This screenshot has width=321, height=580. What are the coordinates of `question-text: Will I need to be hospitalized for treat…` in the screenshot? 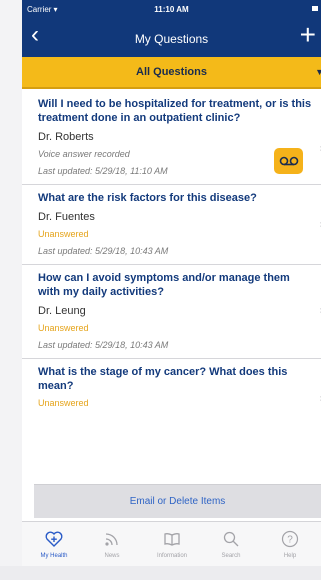 It's located at (175, 111).